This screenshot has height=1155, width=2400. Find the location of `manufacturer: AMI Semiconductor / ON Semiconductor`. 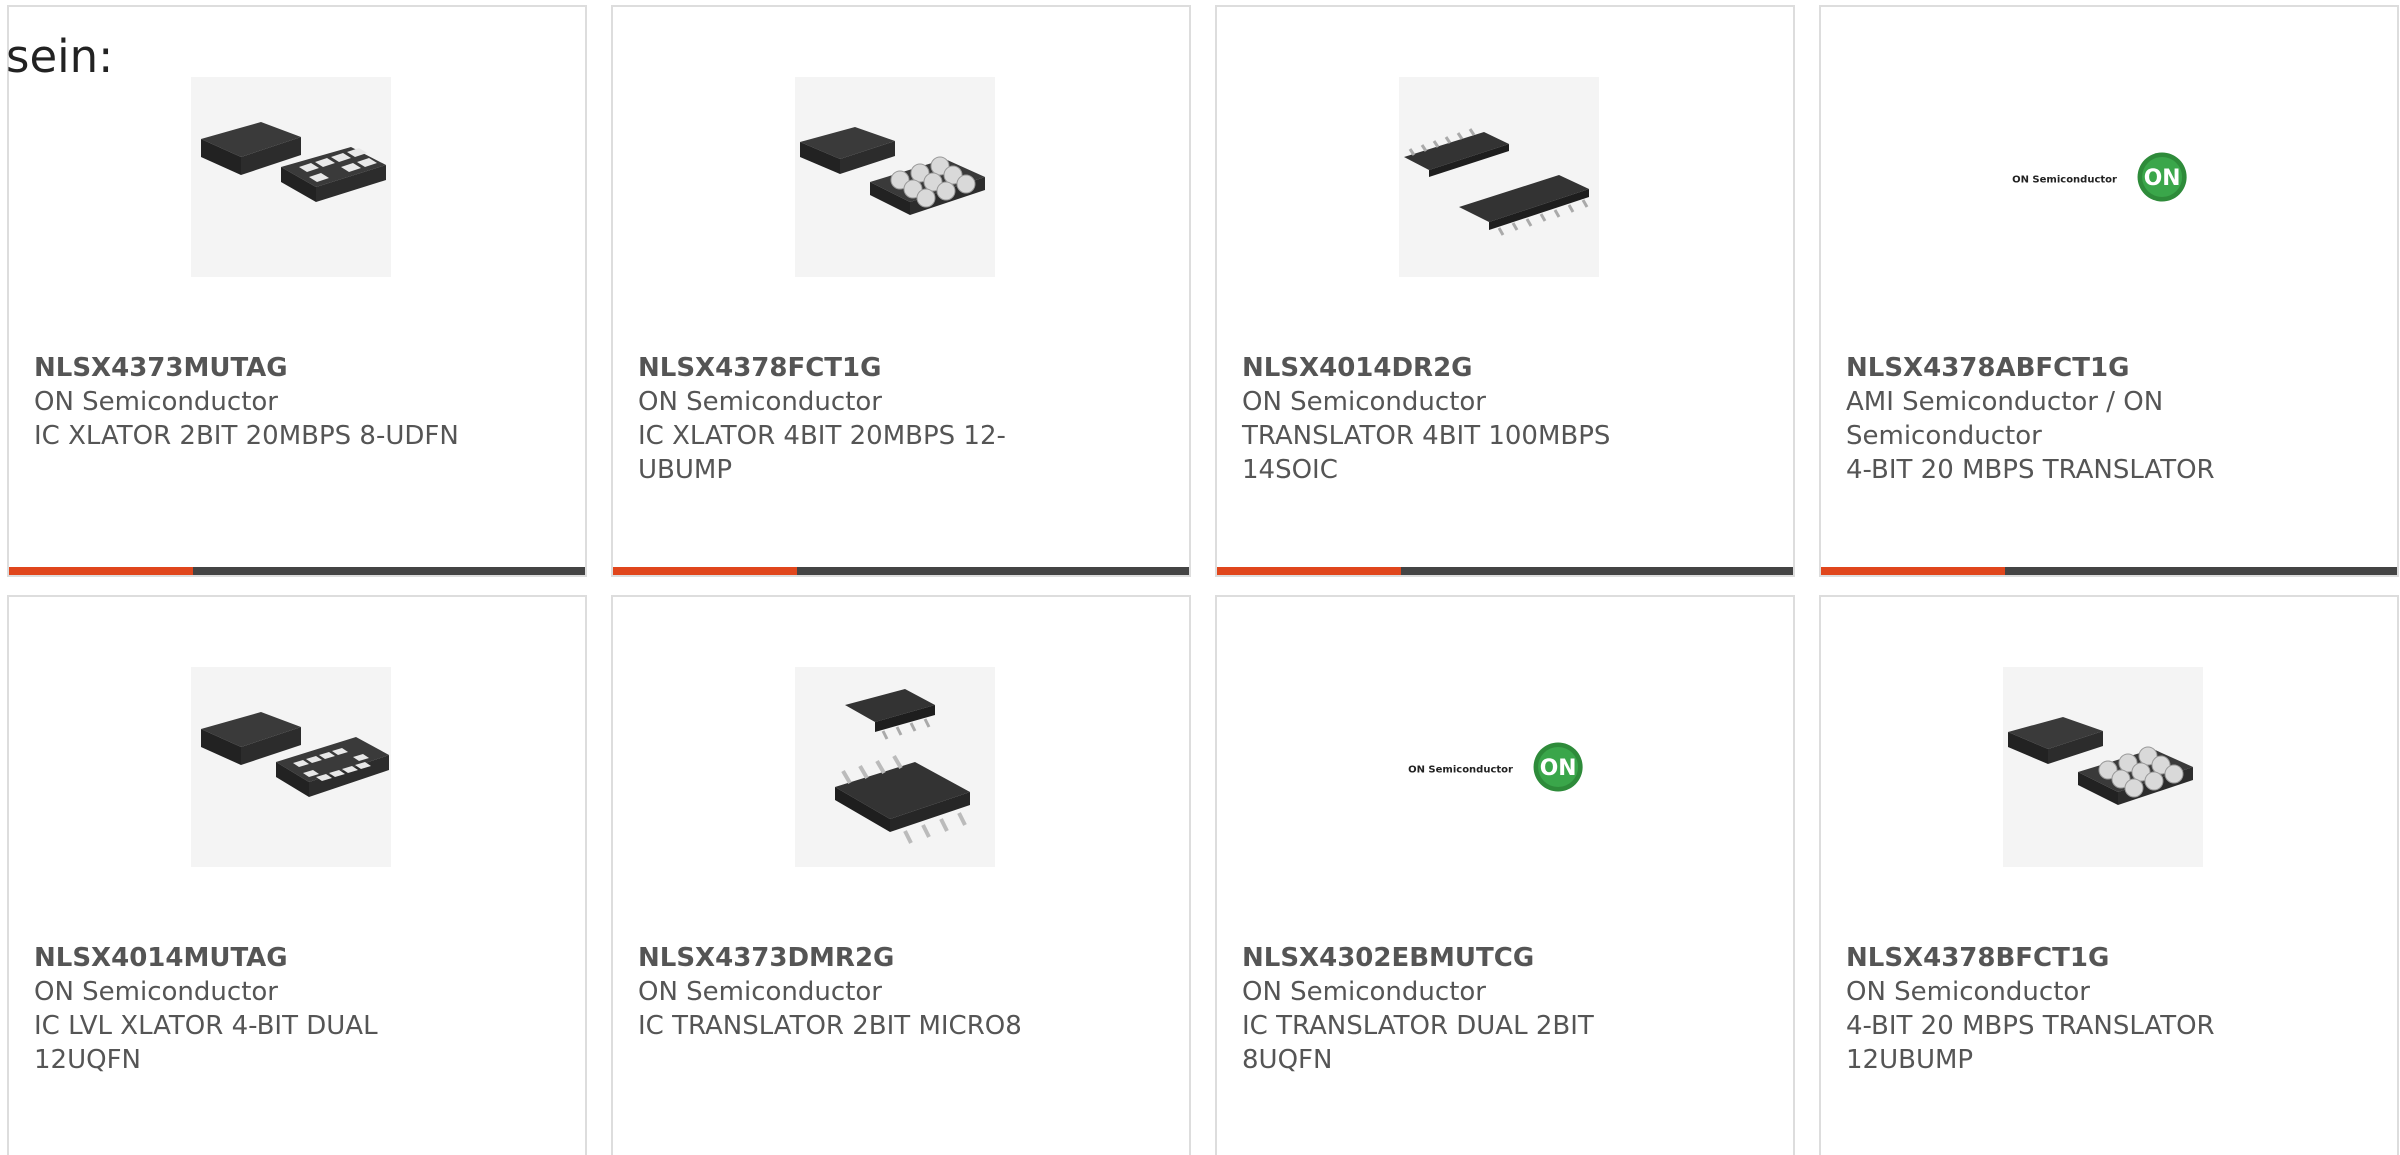

manufacturer: AMI Semiconductor / ON Semiconductor is located at coordinates (2005, 419).